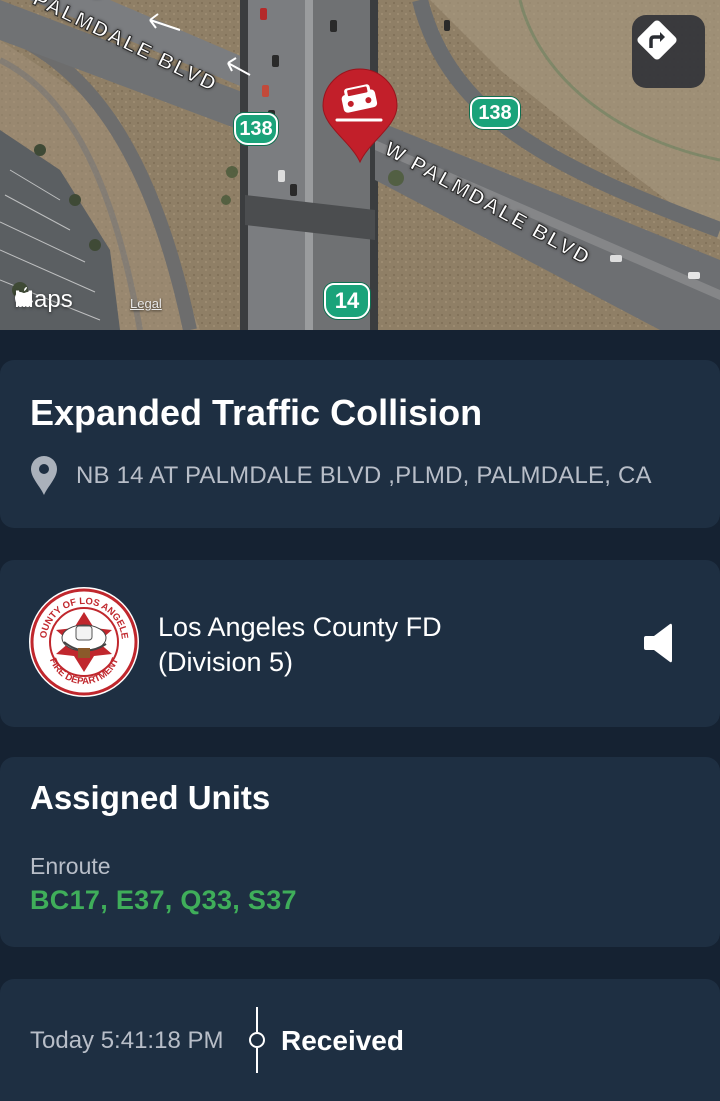 This screenshot has height=1101, width=720. Describe the element at coordinates (99, 1) in the screenshot. I see `road-label-cut: D` at that location.